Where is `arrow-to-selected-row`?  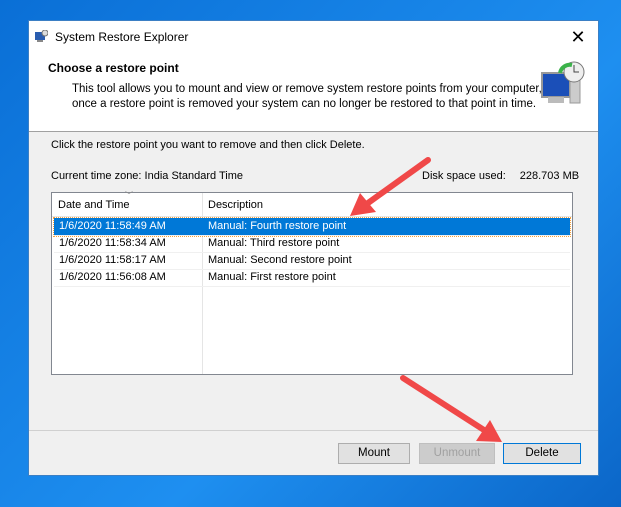 arrow-to-selected-row is located at coordinates (390, 186).